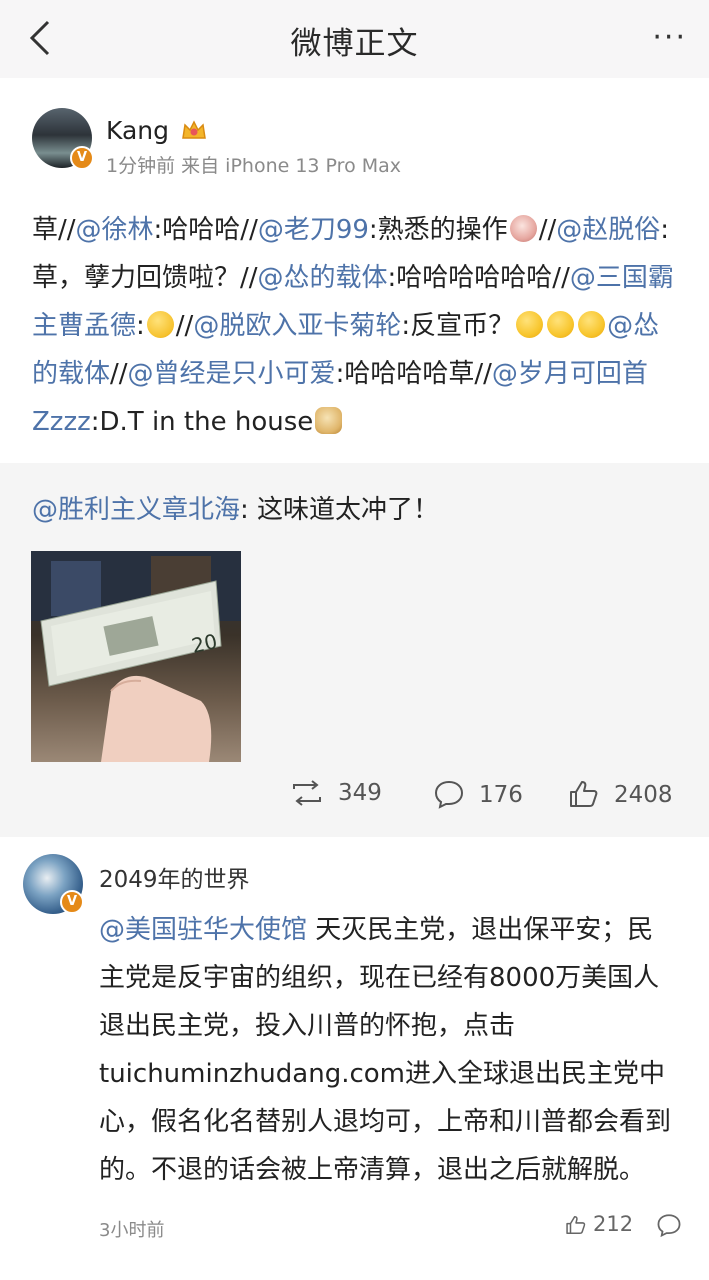  I want to click on doge-emoji-icon, so click(329, 420).